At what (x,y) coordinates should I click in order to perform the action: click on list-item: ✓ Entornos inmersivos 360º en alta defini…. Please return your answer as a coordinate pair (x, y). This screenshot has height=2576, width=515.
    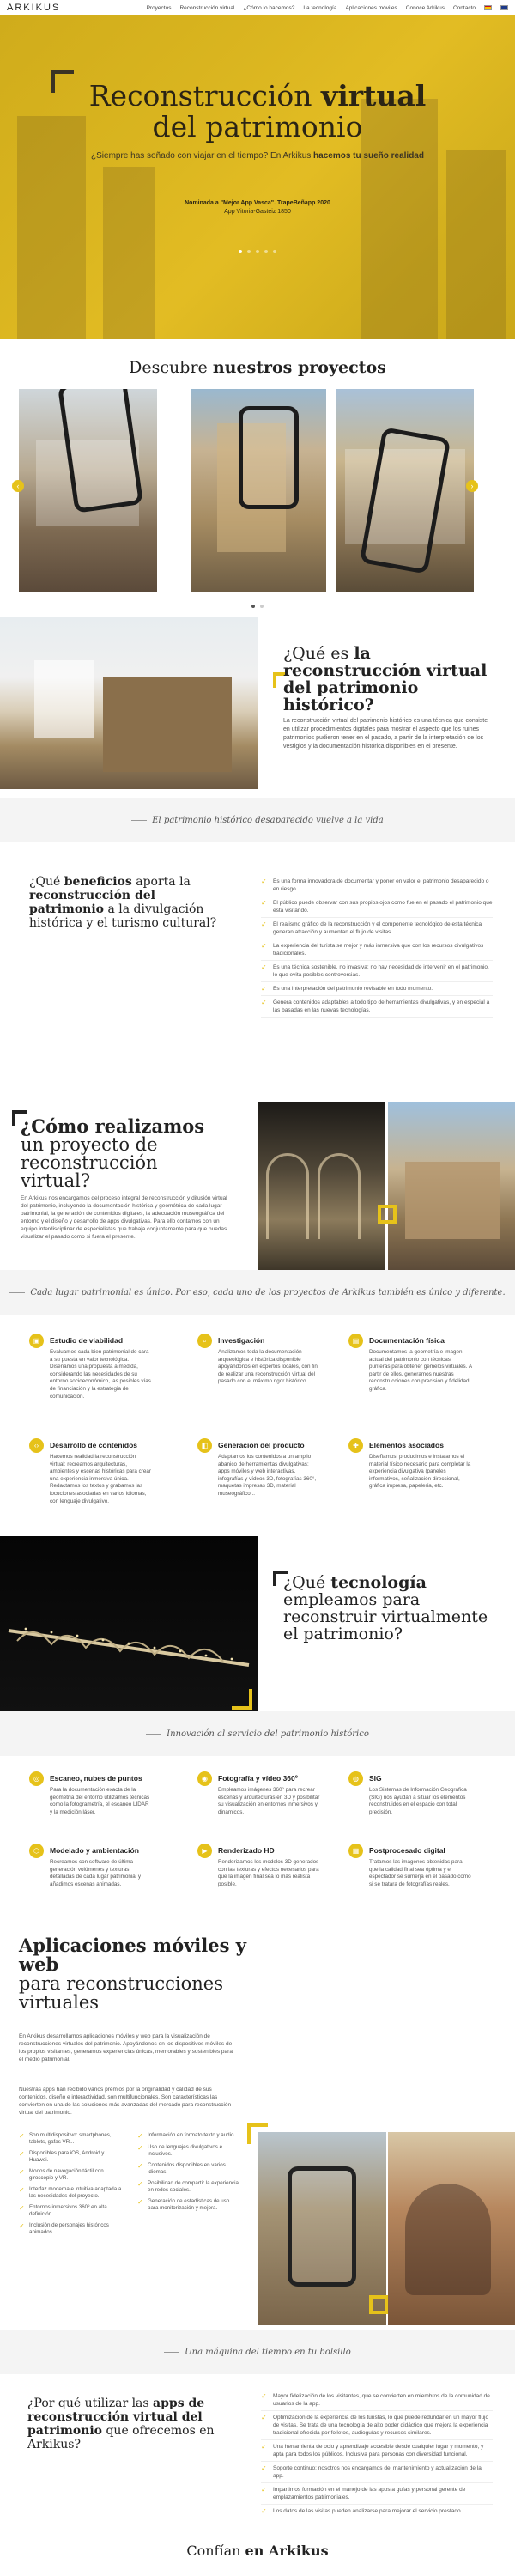
    Looking at the image, I should click on (63, 2210).